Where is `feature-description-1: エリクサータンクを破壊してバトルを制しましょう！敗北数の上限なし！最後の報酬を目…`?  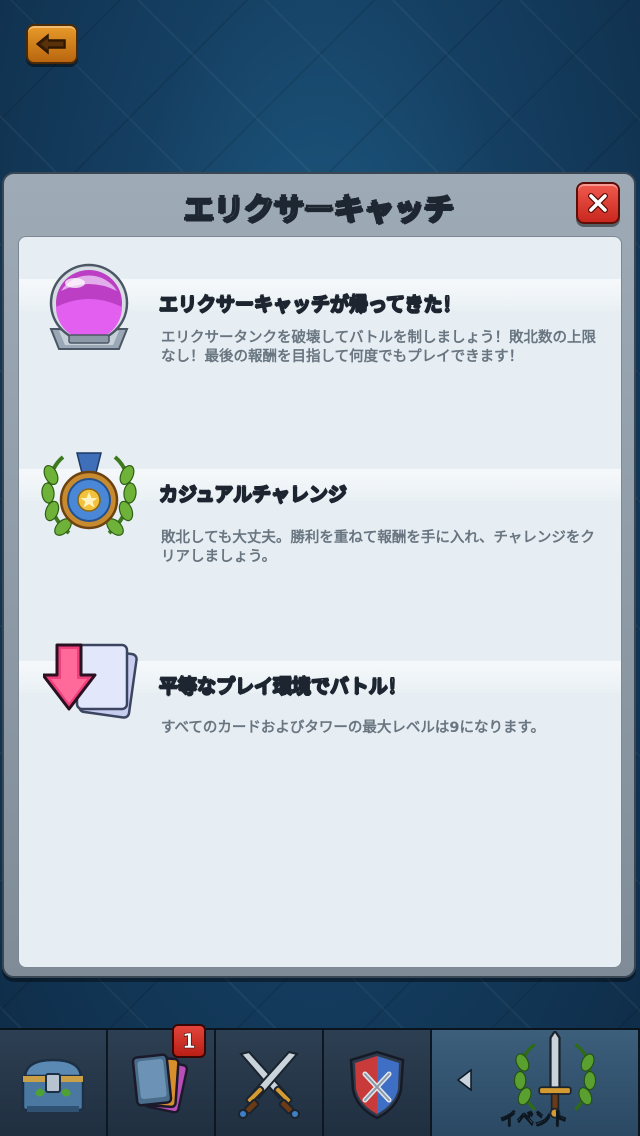 feature-description-1: エリクサータンクを破壊してバトルを制しましょう！敗北数の上限なし！最後の報酬を目… is located at coordinates (378, 347).